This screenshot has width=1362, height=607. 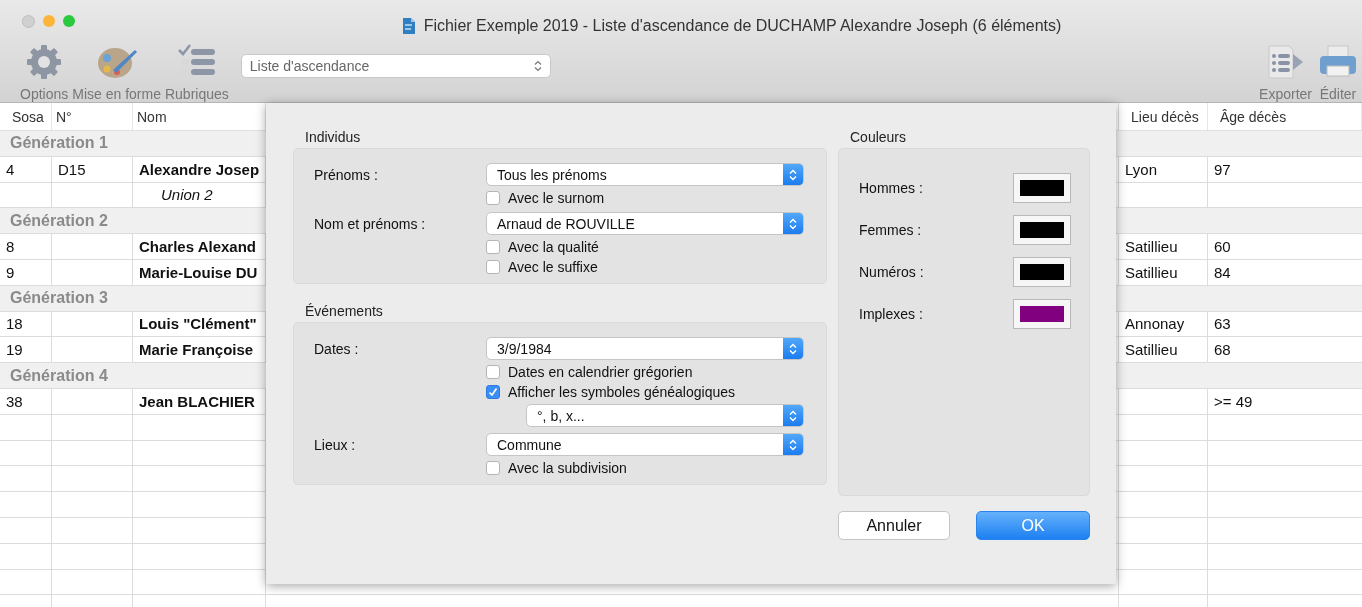 What do you see at coordinates (26, 350) in the screenshot?
I see `table-cell: 19` at bounding box center [26, 350].